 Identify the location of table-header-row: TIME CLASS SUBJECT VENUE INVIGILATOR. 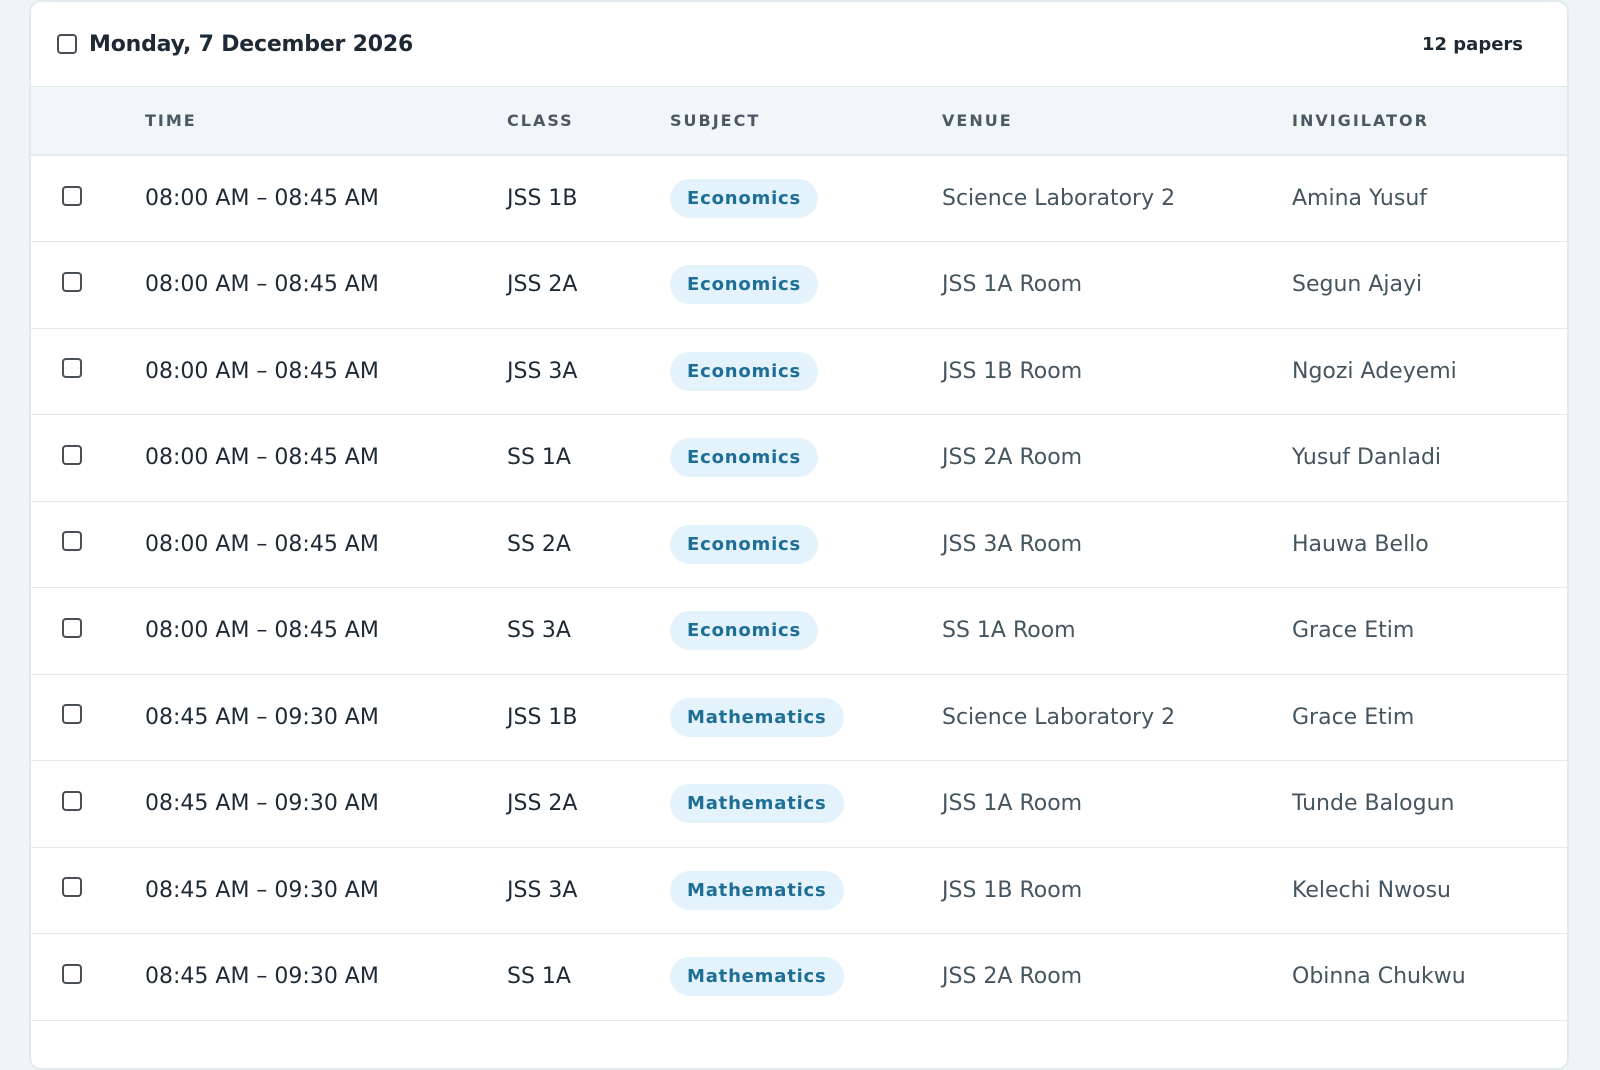
(799, 121).